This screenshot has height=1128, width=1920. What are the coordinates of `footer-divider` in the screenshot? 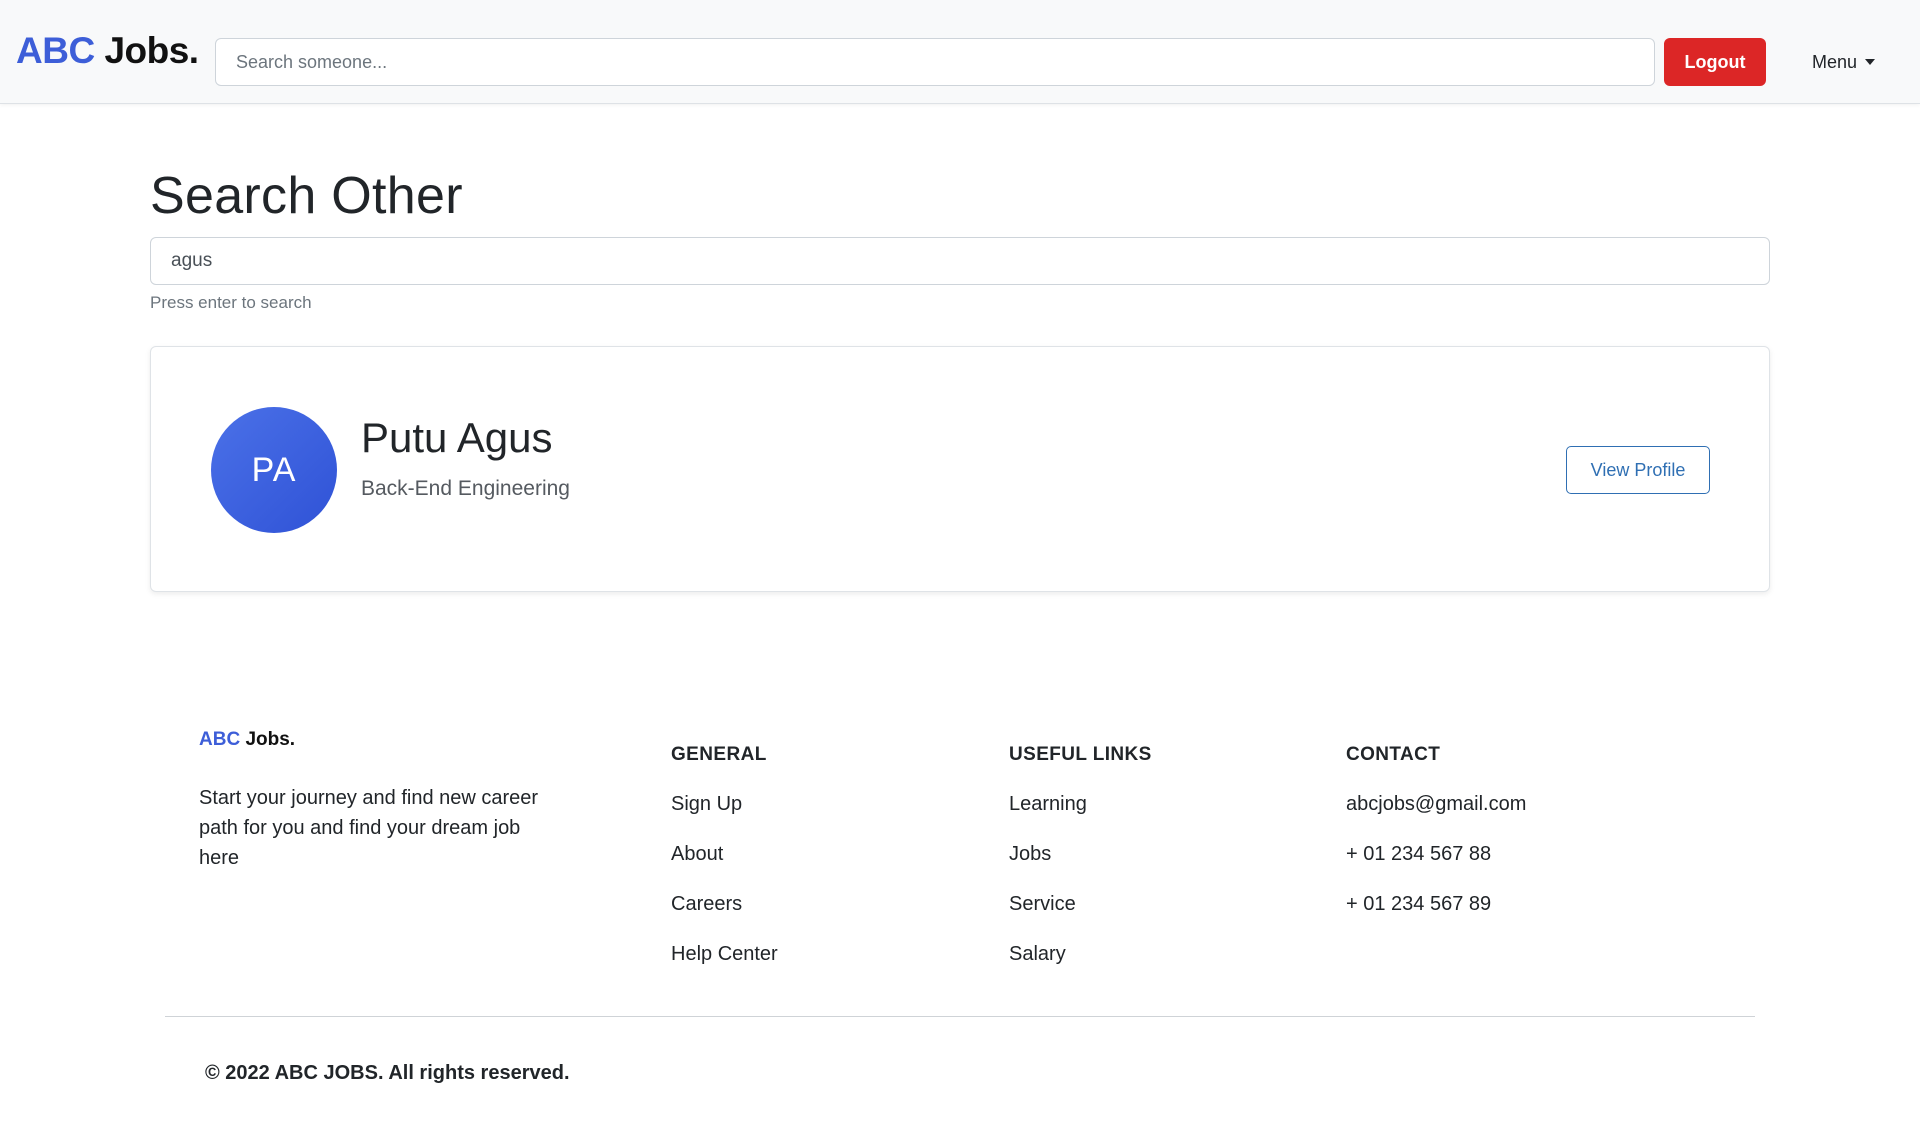 It's located at (960, 1016).